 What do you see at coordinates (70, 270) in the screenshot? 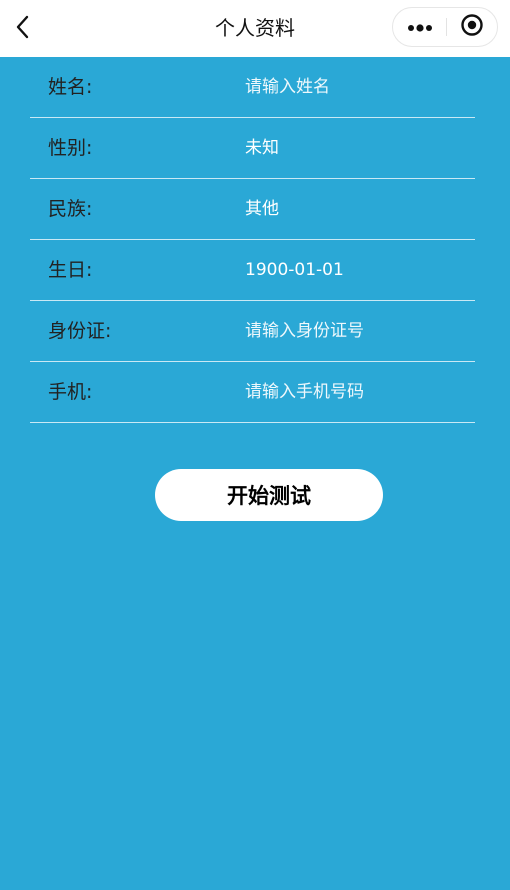
I see `birthday-label: 生日:` at bounding box center [70, 270].